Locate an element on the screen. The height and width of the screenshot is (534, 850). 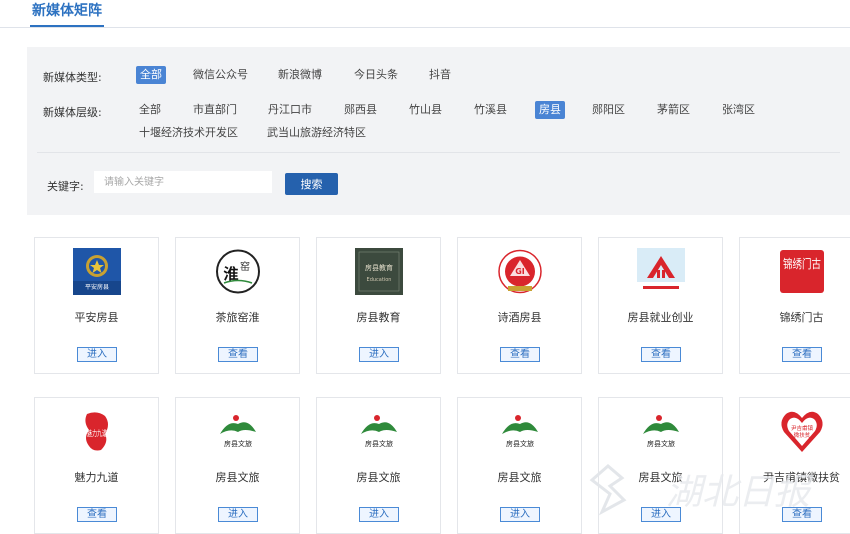
media-card: 锦绣门古 锦绣门古 查看 is located at coordinates (794, 305).